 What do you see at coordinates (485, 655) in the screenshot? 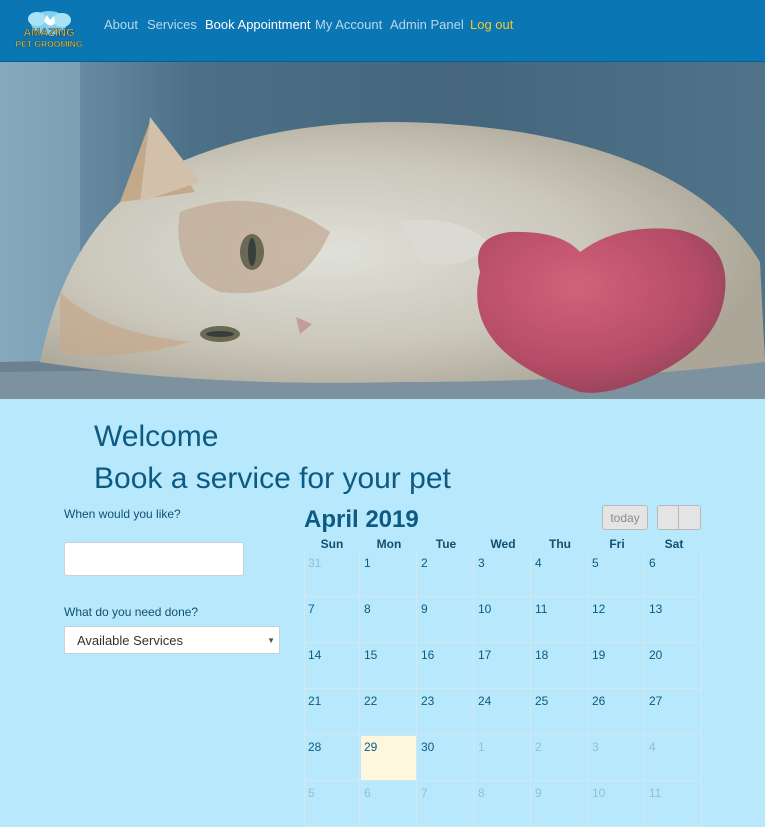
I see `day-number: 17` at bounding box center [485, 655].